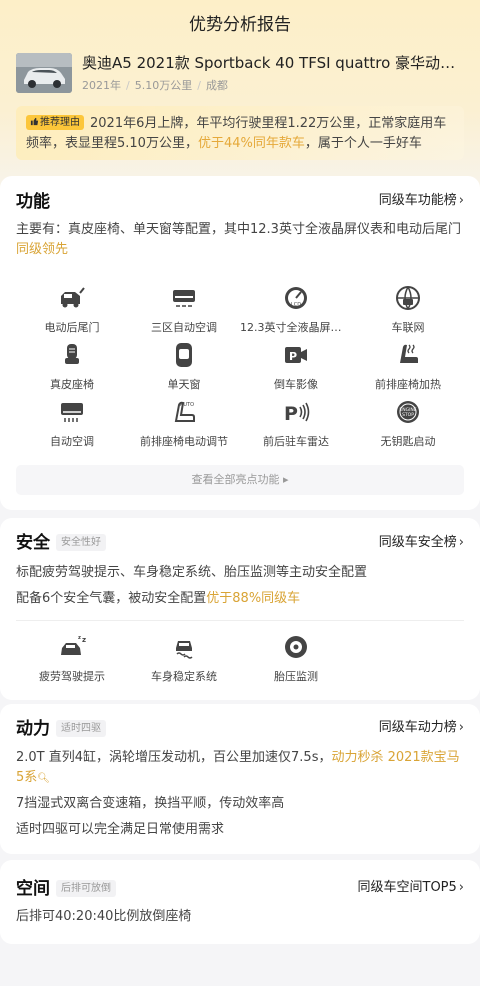 The height and width of the screenshot is (986, 480). What do you see at coordinates (408, 415) in the screenshot?
I see `svg-text: STOP` at bounding box center [408, 415].